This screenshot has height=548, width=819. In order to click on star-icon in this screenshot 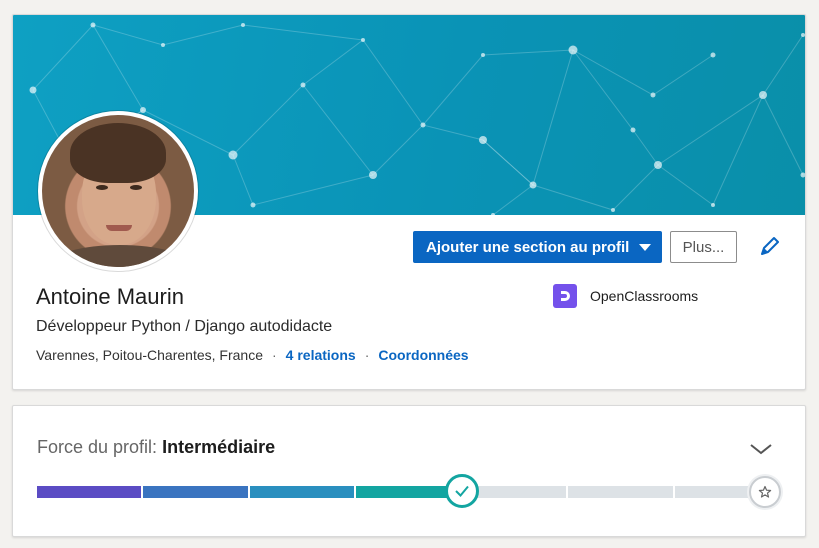, I will do `click(765, 492)`.